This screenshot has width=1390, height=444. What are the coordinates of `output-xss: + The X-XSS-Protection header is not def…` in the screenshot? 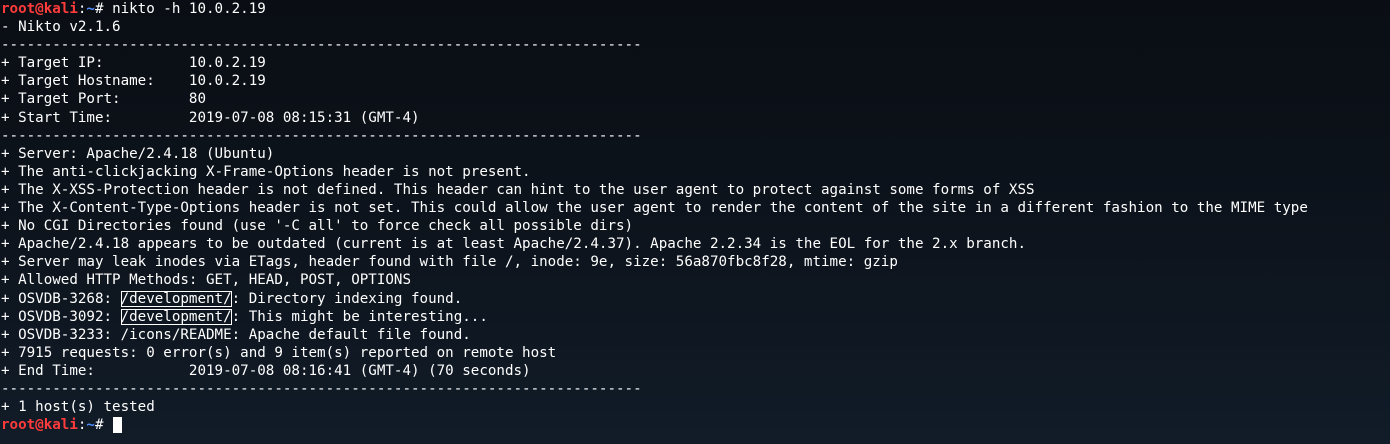 It's located at (518, 189).